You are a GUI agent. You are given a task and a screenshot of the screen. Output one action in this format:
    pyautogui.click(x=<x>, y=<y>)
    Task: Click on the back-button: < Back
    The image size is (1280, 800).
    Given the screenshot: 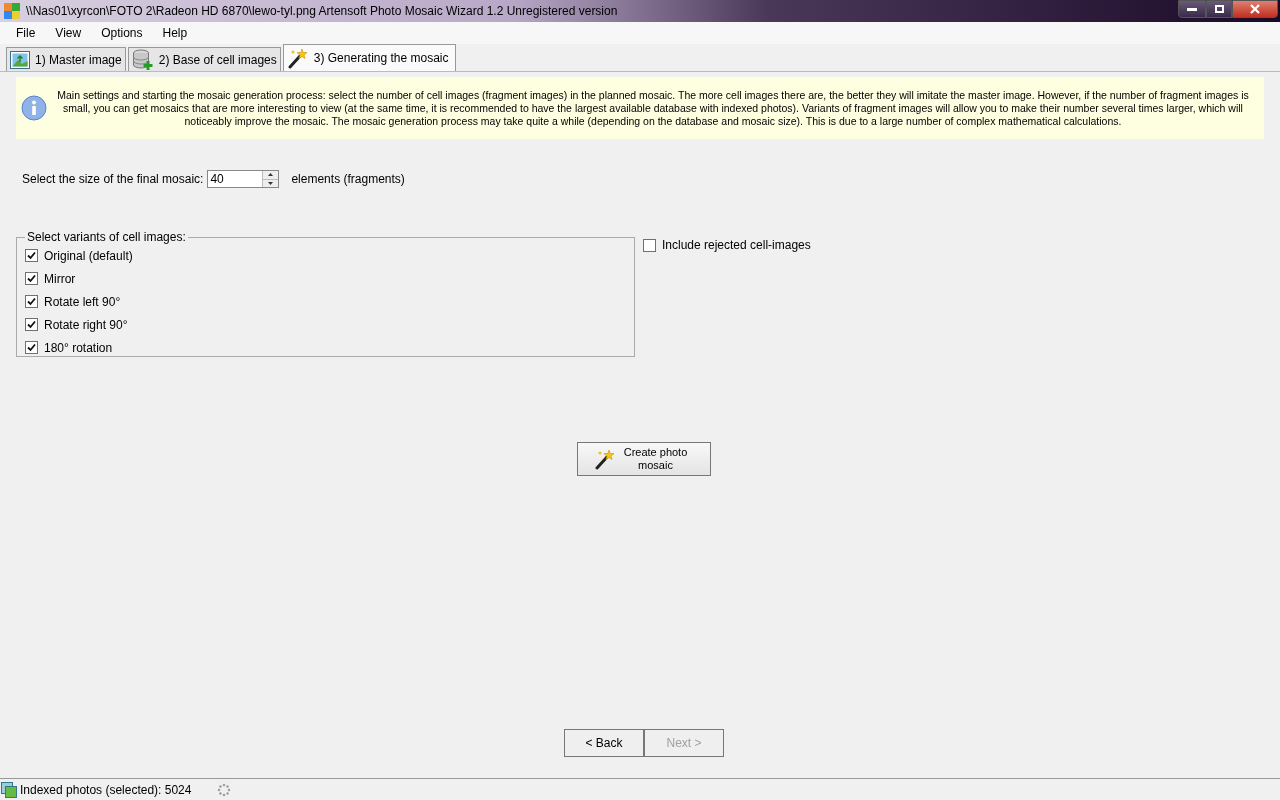 What is the action you would take?
    pyautogui.click(x=604, y=743)
    